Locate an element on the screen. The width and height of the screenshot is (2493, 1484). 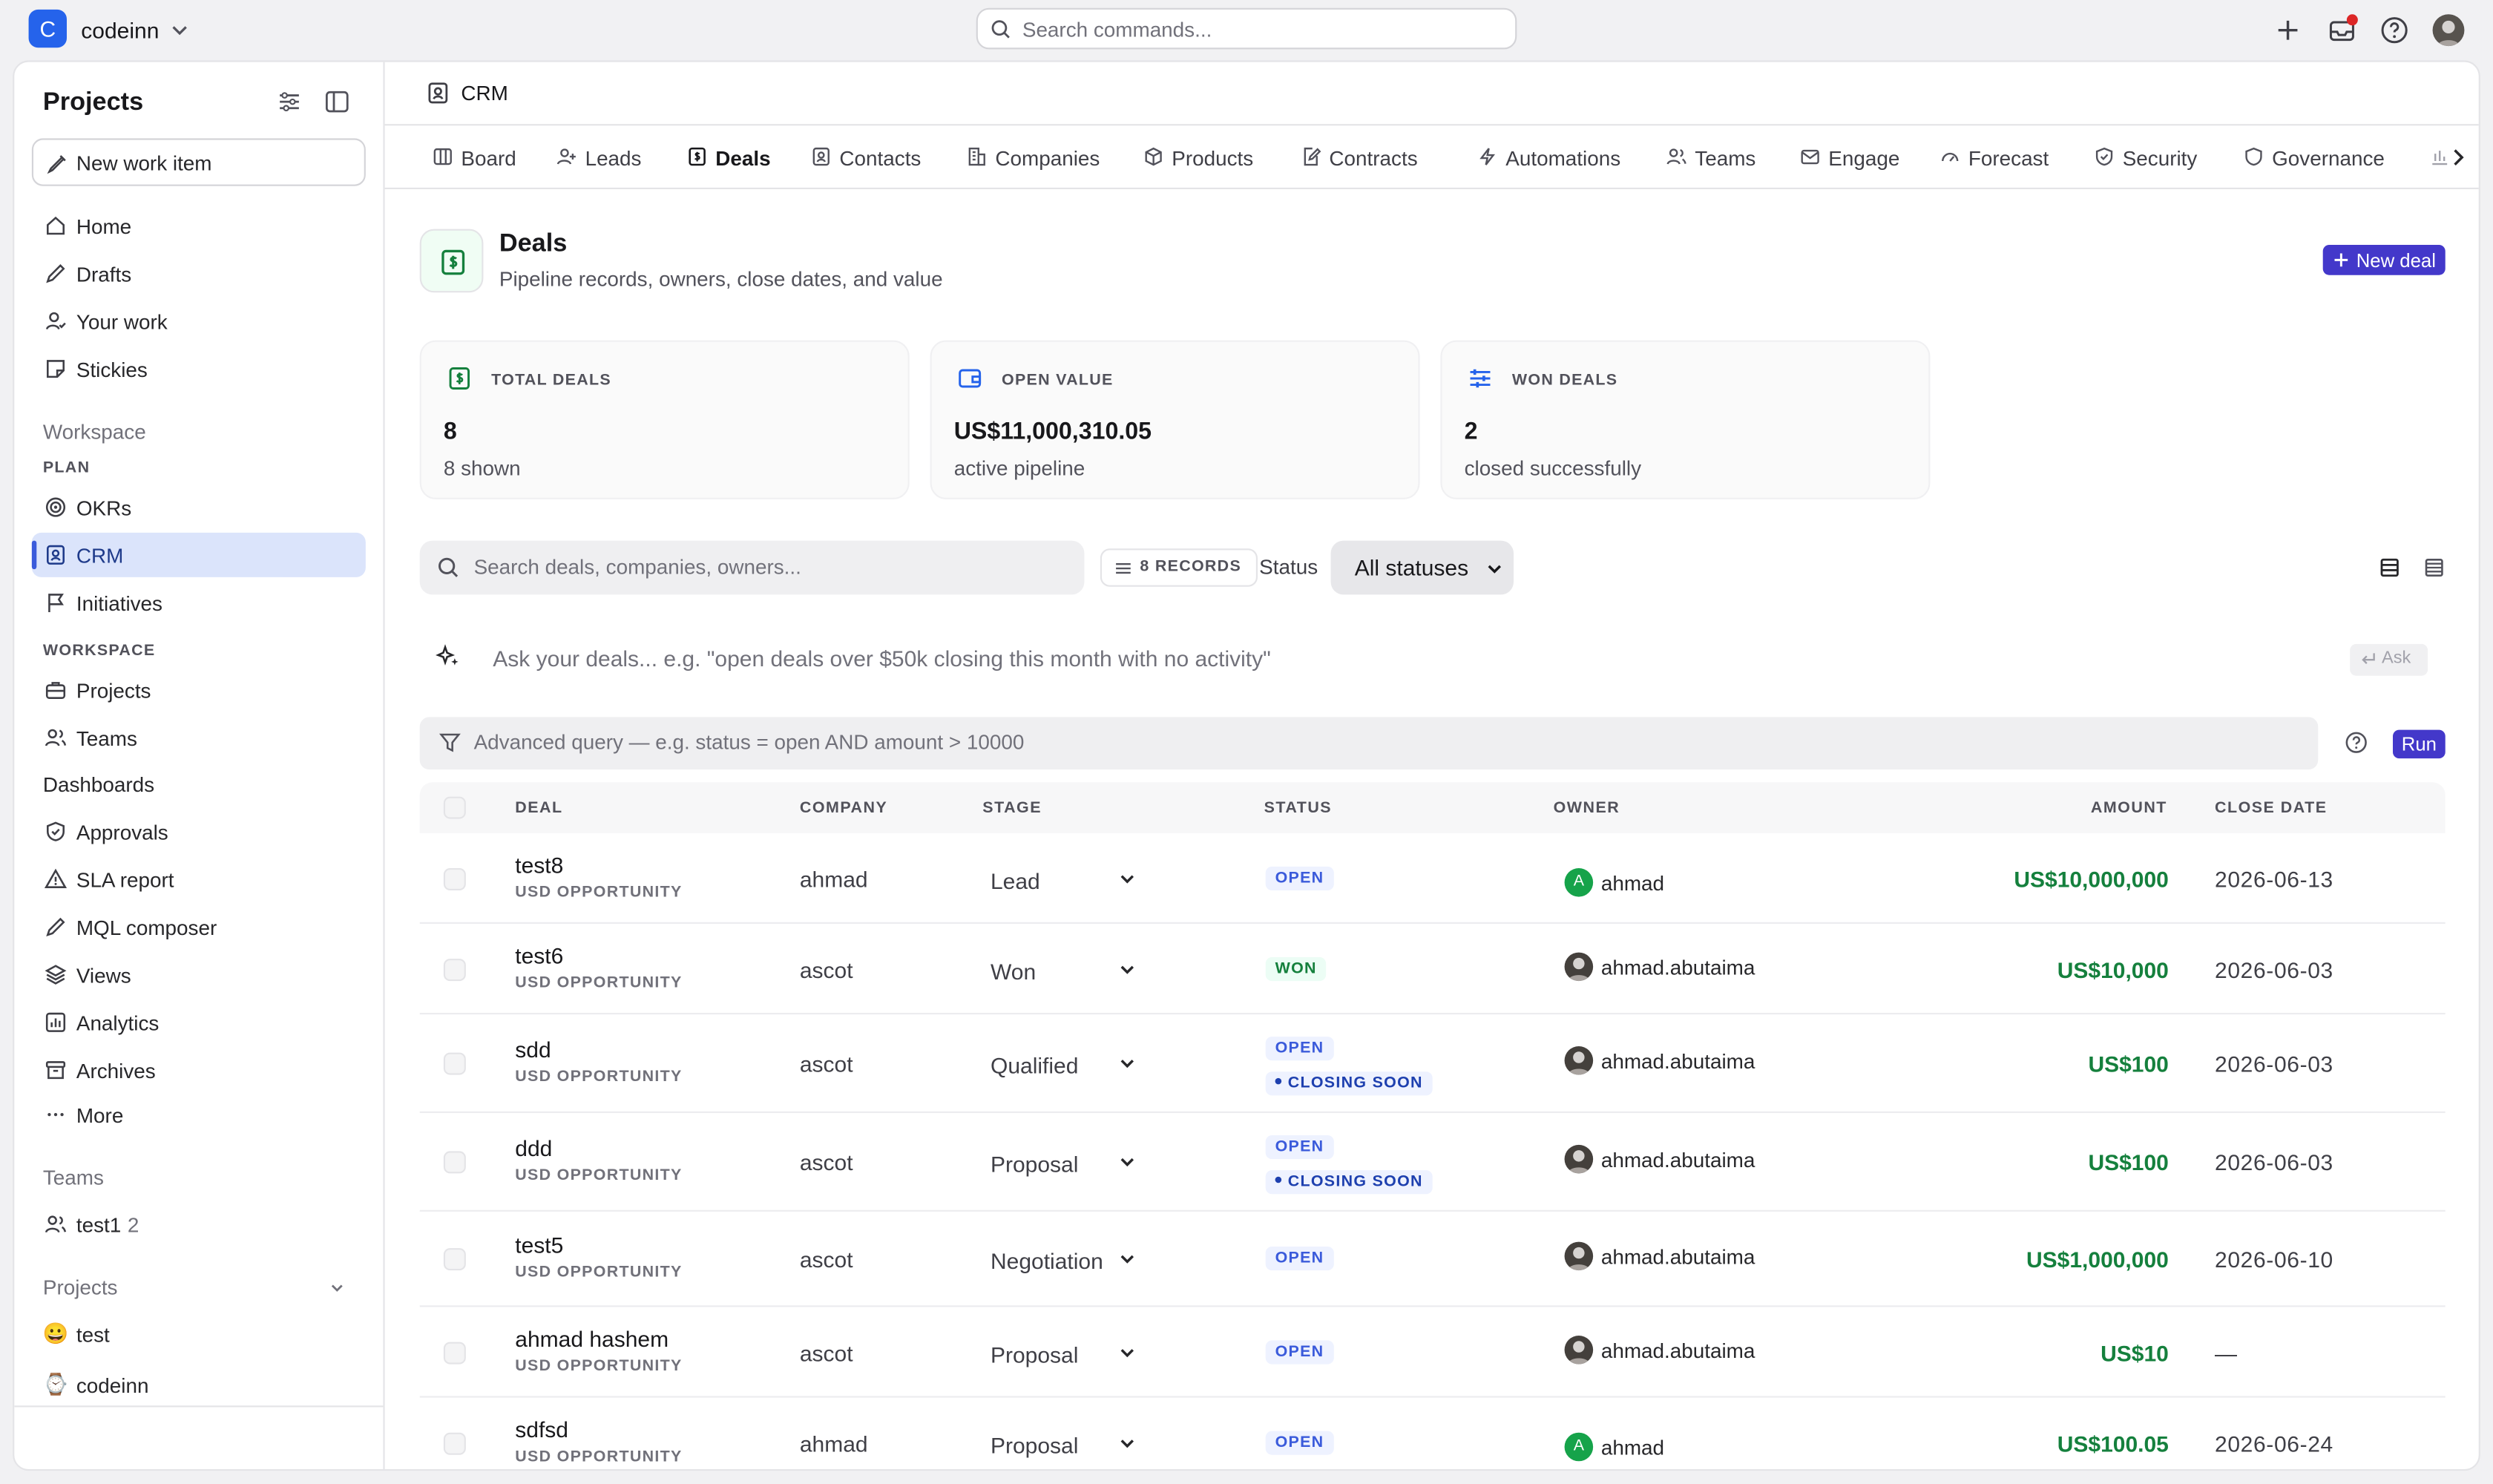
dashboards-heading: Dashboards is located at coordinates (98, 784).